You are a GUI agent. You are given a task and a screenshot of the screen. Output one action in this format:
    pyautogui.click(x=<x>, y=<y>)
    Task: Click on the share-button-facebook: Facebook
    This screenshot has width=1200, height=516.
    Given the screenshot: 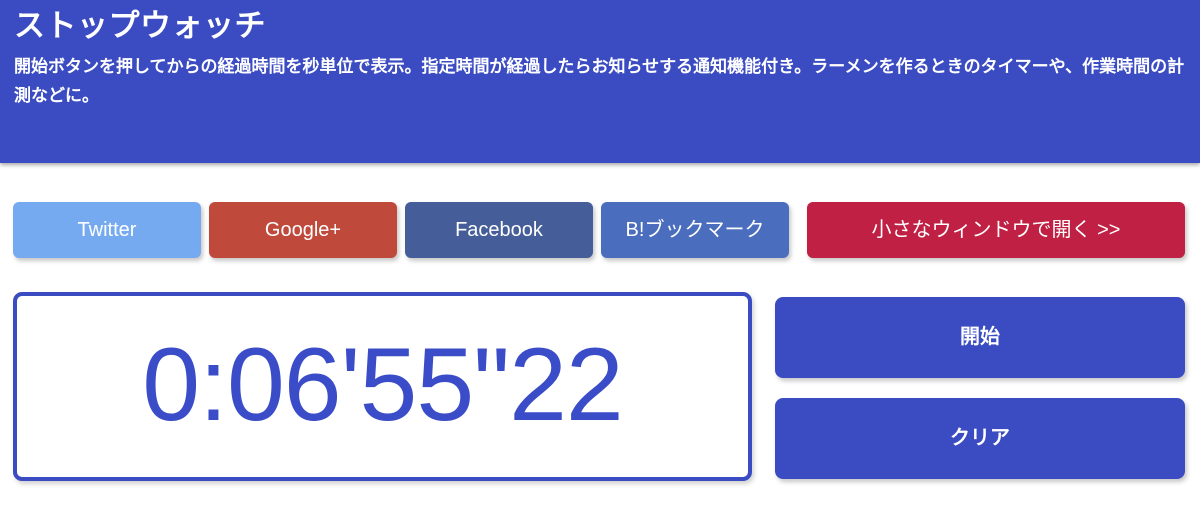 What is the action you would take?
    pyautogui.click(x=499, y=230)
    